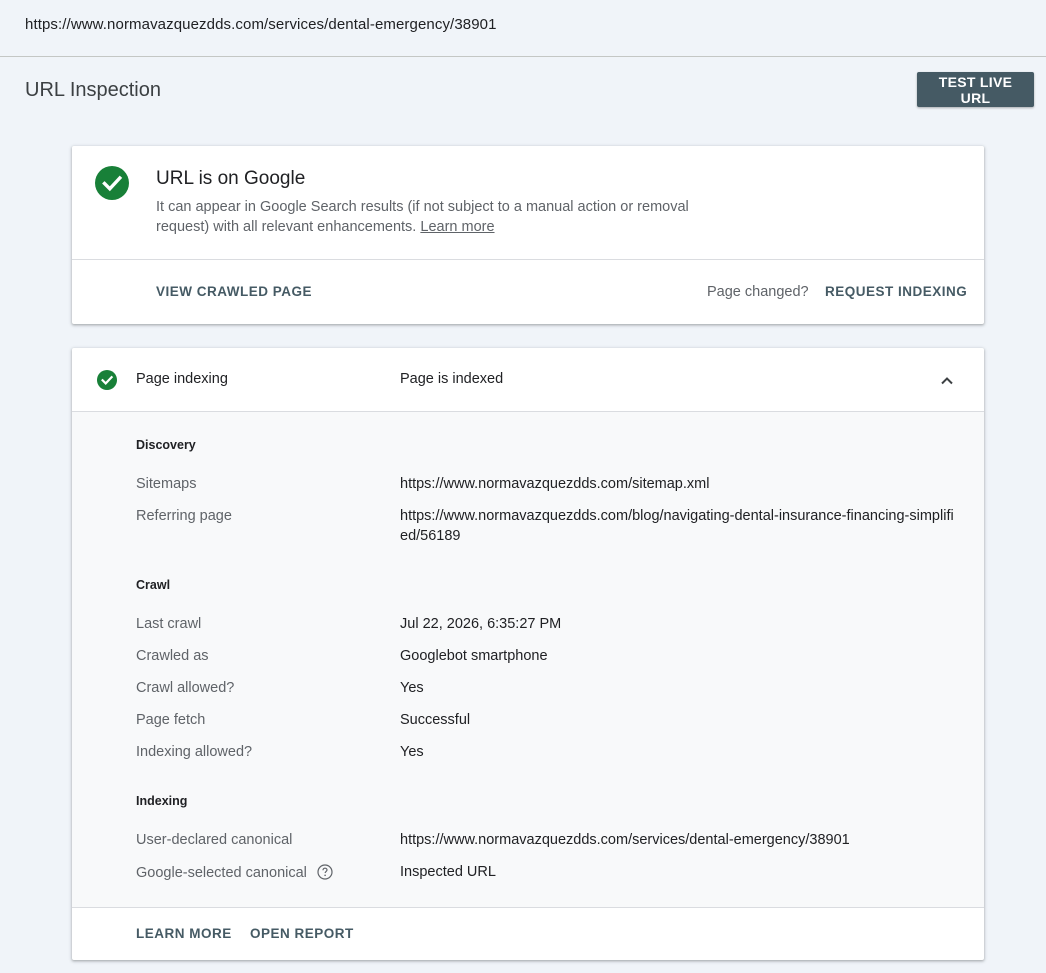 This screenshot has height=973, width=1046. Describe the element at coordinates (481, 624) in the screenshot. I see `last-crawl-value: Jul 22, 2026, 6:35:27 PM` at that location.